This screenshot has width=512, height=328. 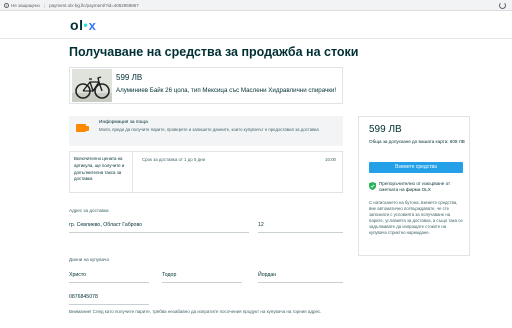 I want to click on site-header: o l • x, so click(x=256, y=25).